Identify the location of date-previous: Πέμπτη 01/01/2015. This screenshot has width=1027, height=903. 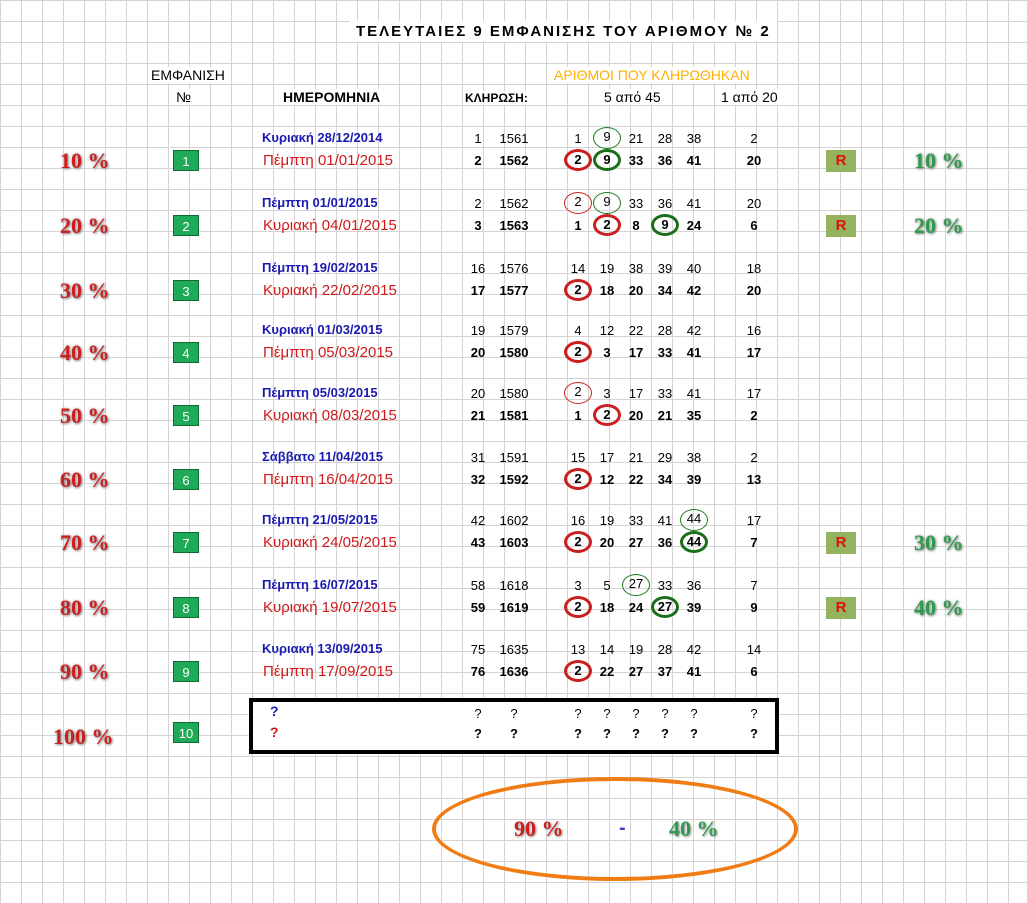
(320, 202).